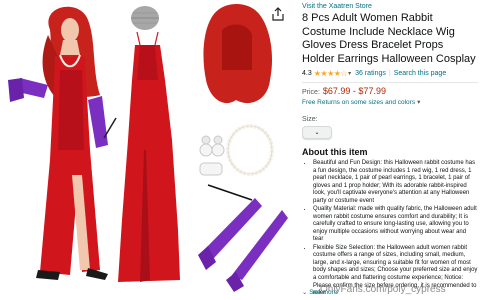 This screenshot has height=300, width=482. Describe the element at coordinates (307, 73) in the screenshot. I see `rating-value: 4.3` at that location.